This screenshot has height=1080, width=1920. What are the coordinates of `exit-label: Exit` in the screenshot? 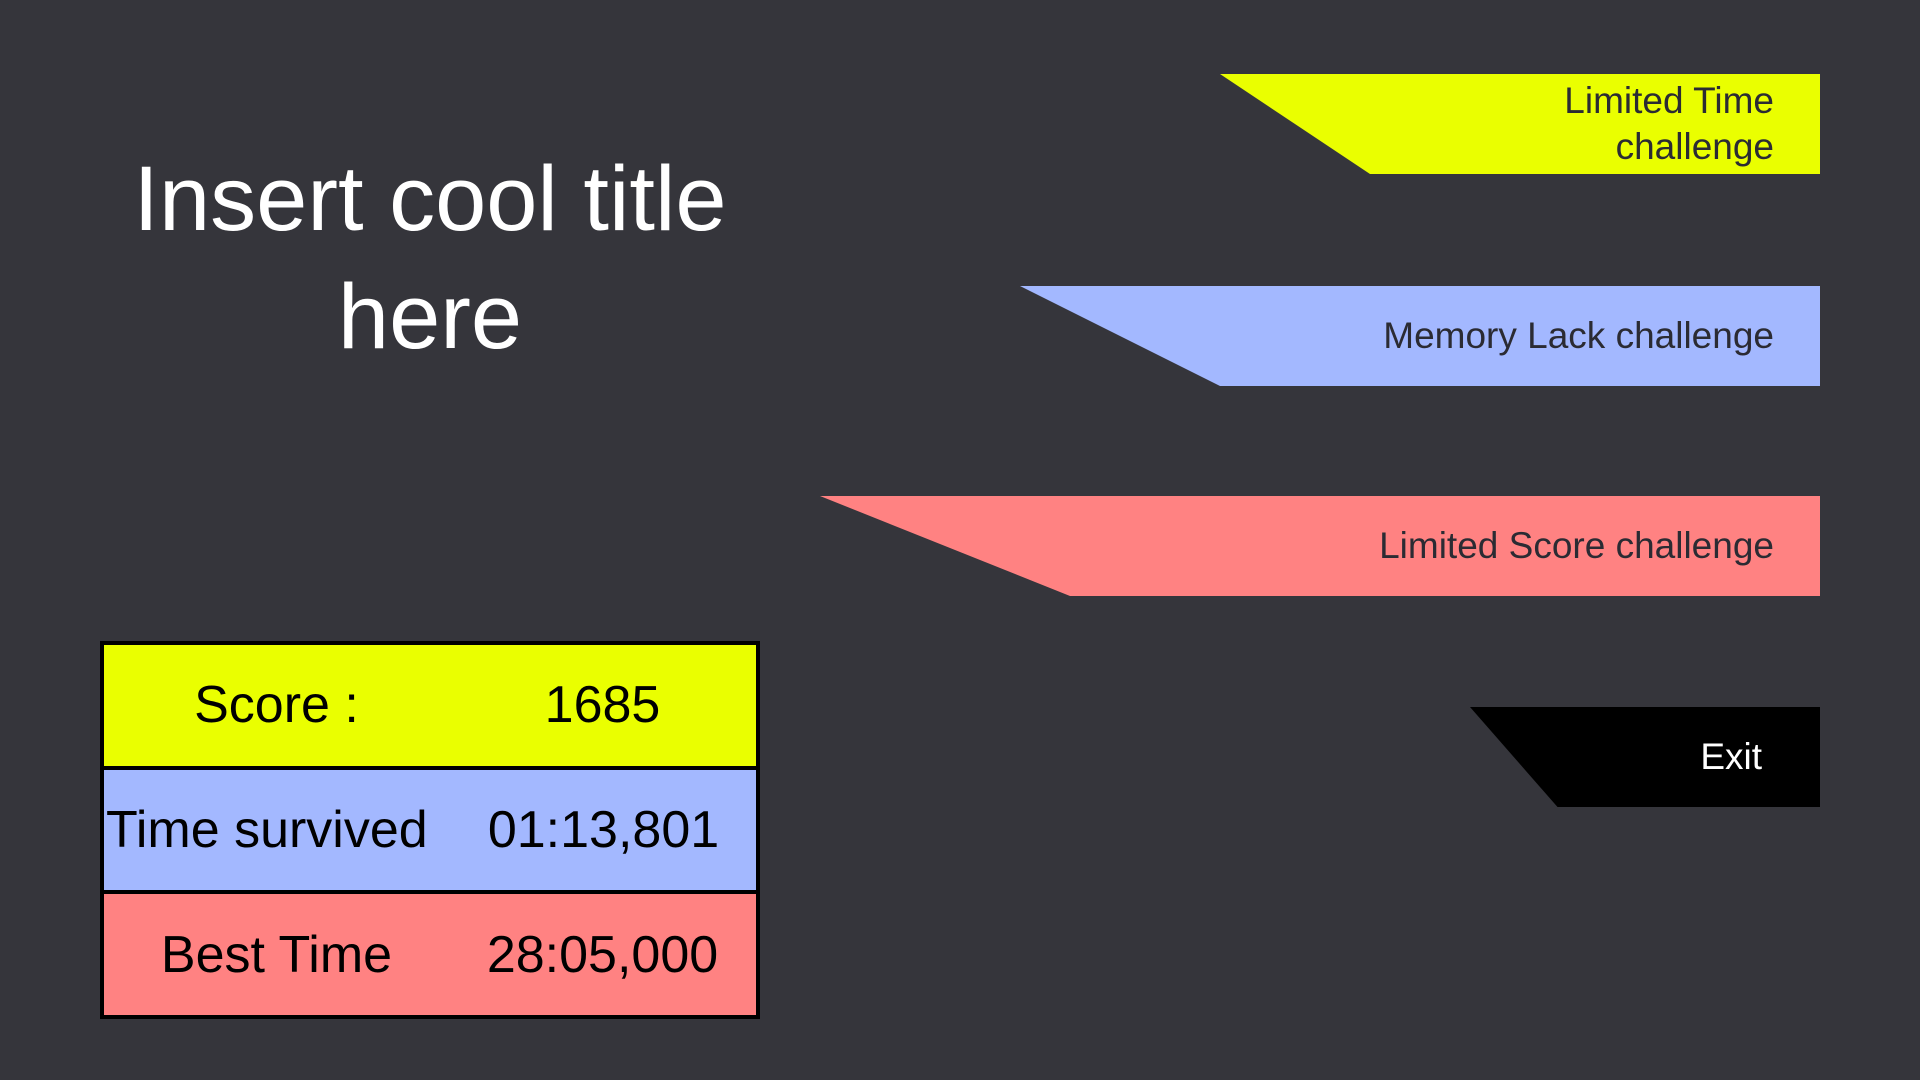 It's located at (1731, 756).